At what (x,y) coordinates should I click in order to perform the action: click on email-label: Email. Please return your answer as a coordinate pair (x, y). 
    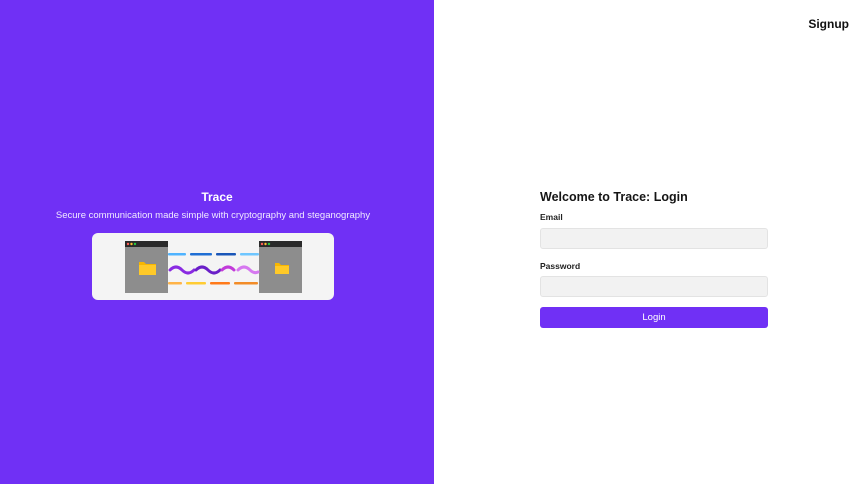
    Looking at the image, I should click on (551, 217).